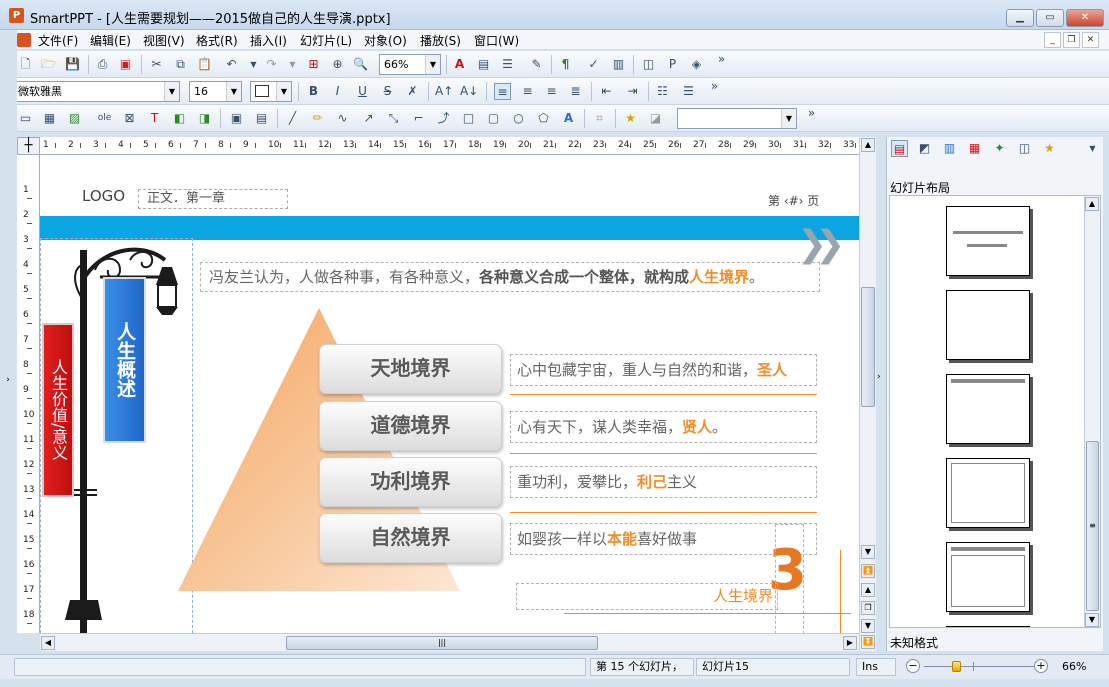 The height and width of the screenshot is (687, 1109). Describe the element at coordinates (868, 571) in the screenshot. I see `first-slide-icon: ⏫` at that location.